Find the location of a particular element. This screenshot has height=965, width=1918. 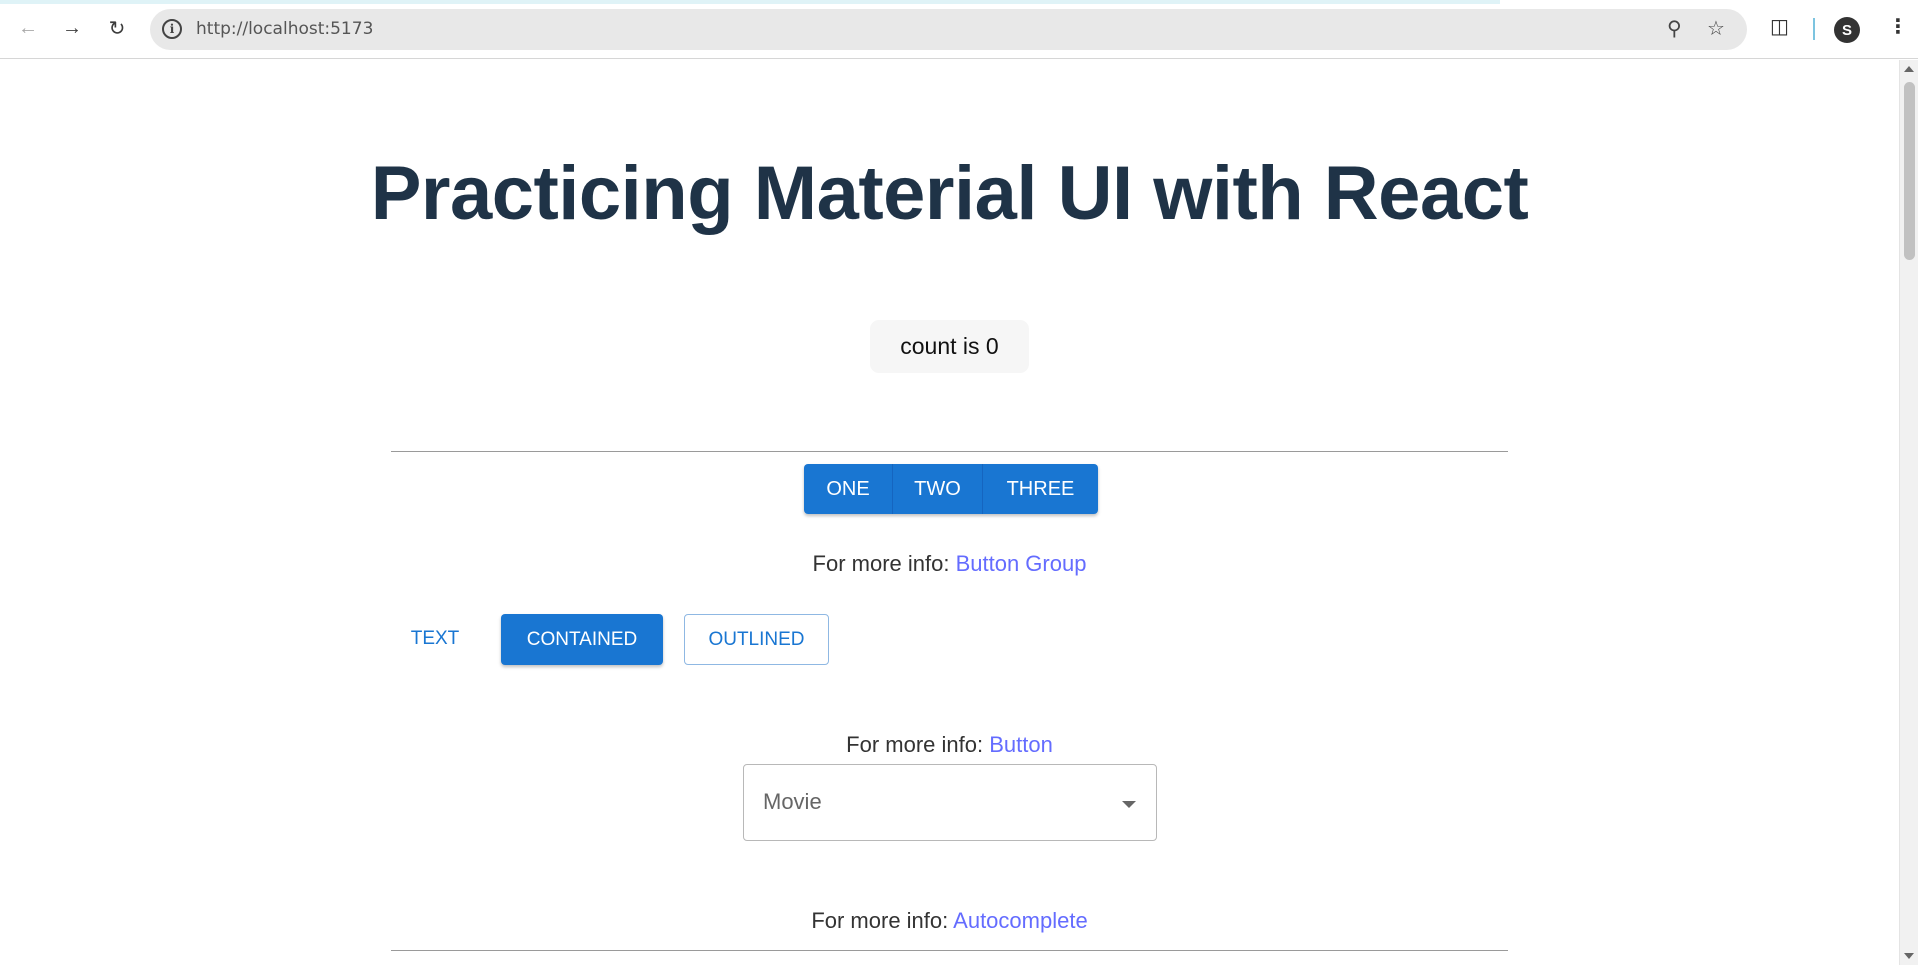

group-button-one: ONE is located at coordinates (848, 489).